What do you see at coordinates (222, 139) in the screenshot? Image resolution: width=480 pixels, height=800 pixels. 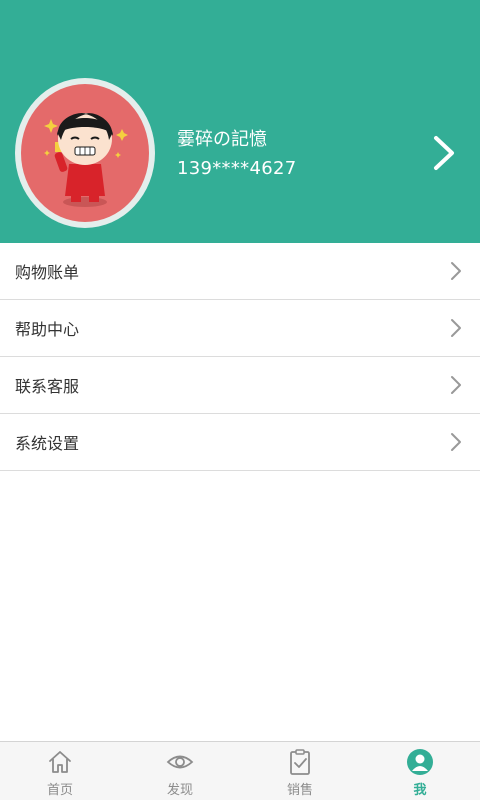 I see `profile-name: 霎碎の記憶` at bounding box center [222, 139].